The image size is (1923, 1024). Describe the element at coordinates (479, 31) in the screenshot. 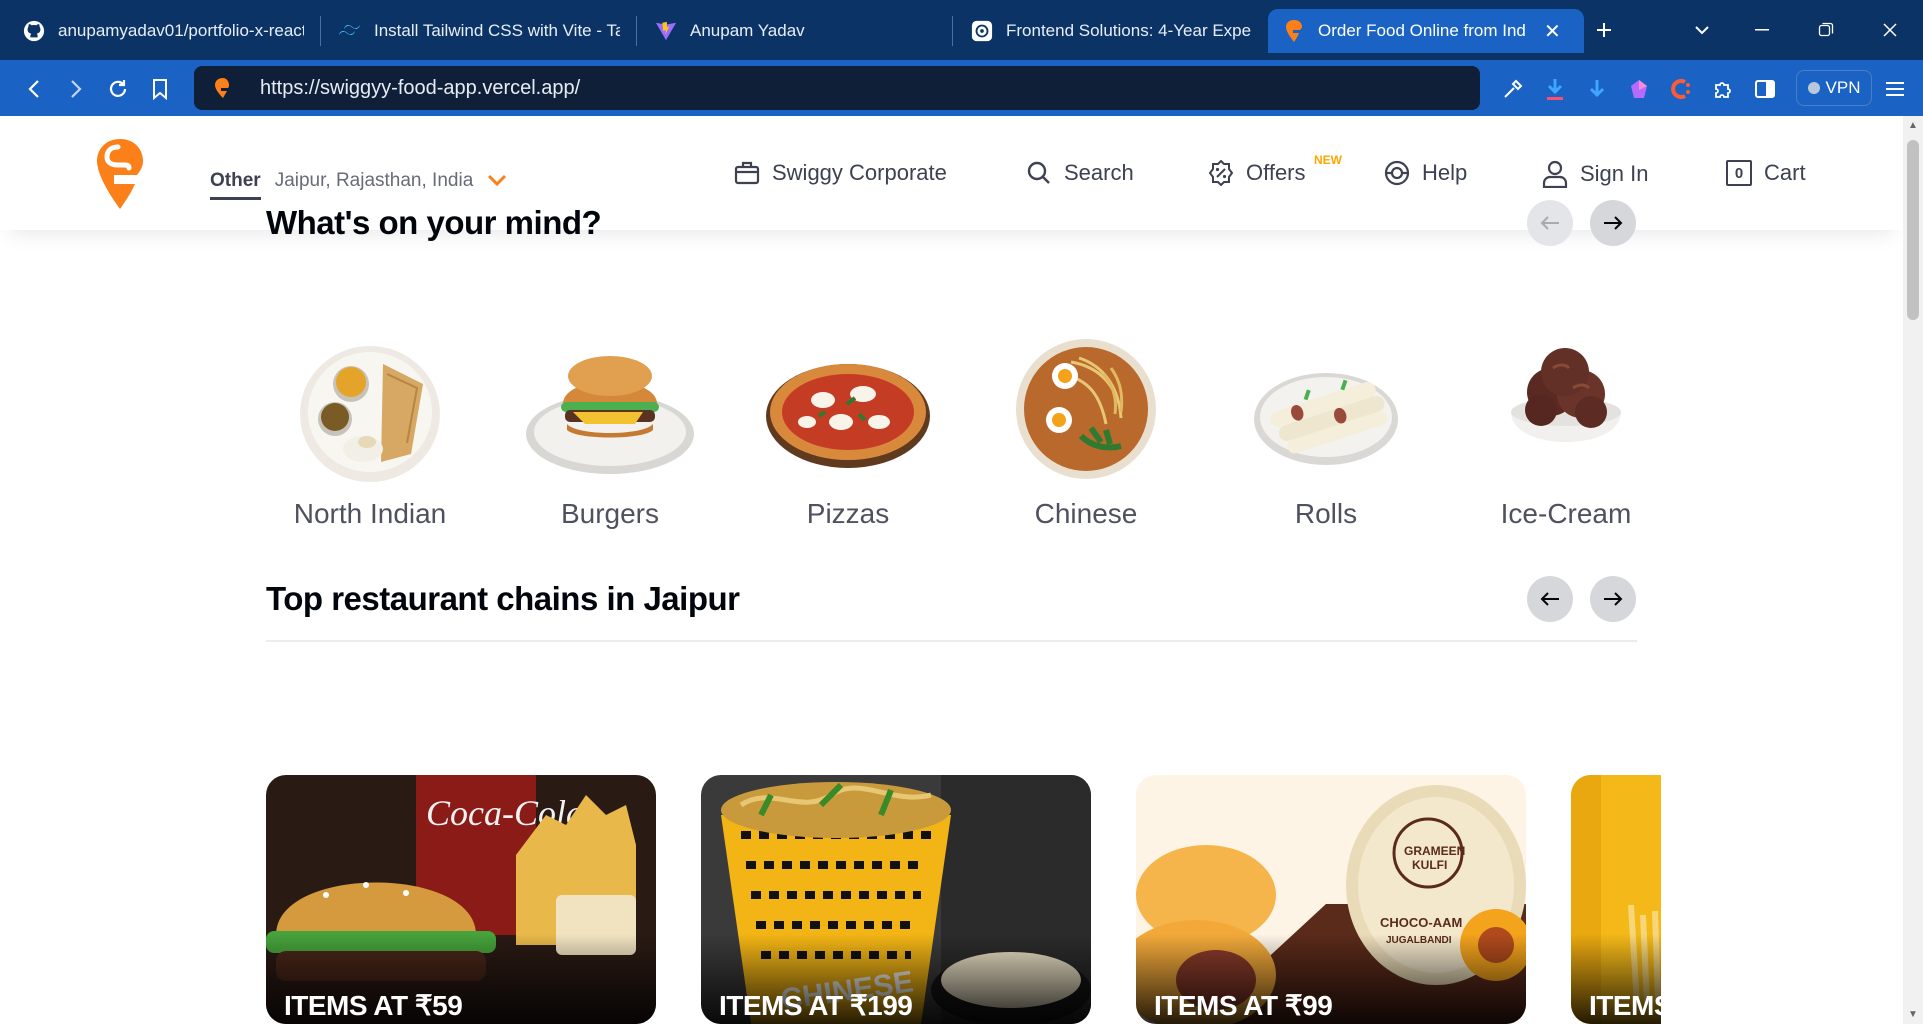

I see `browser-tab: Install Tailwind CSS with Vite - Tailw` at that location.